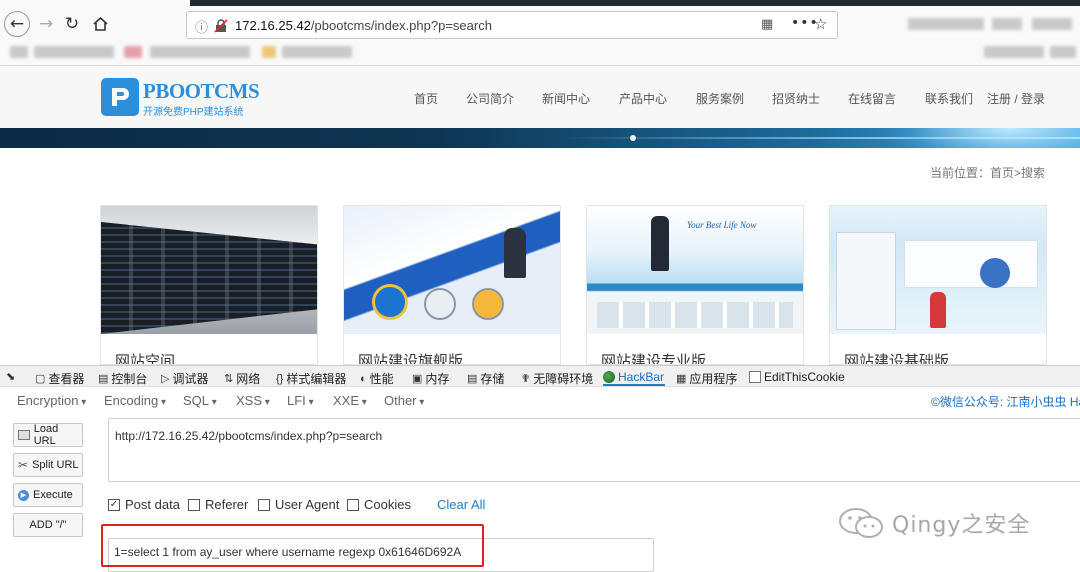  Describe the element at coordinates (122, 378) in the screenshot. I see `devtools-tab-console: ▤ 控制台` at that location.